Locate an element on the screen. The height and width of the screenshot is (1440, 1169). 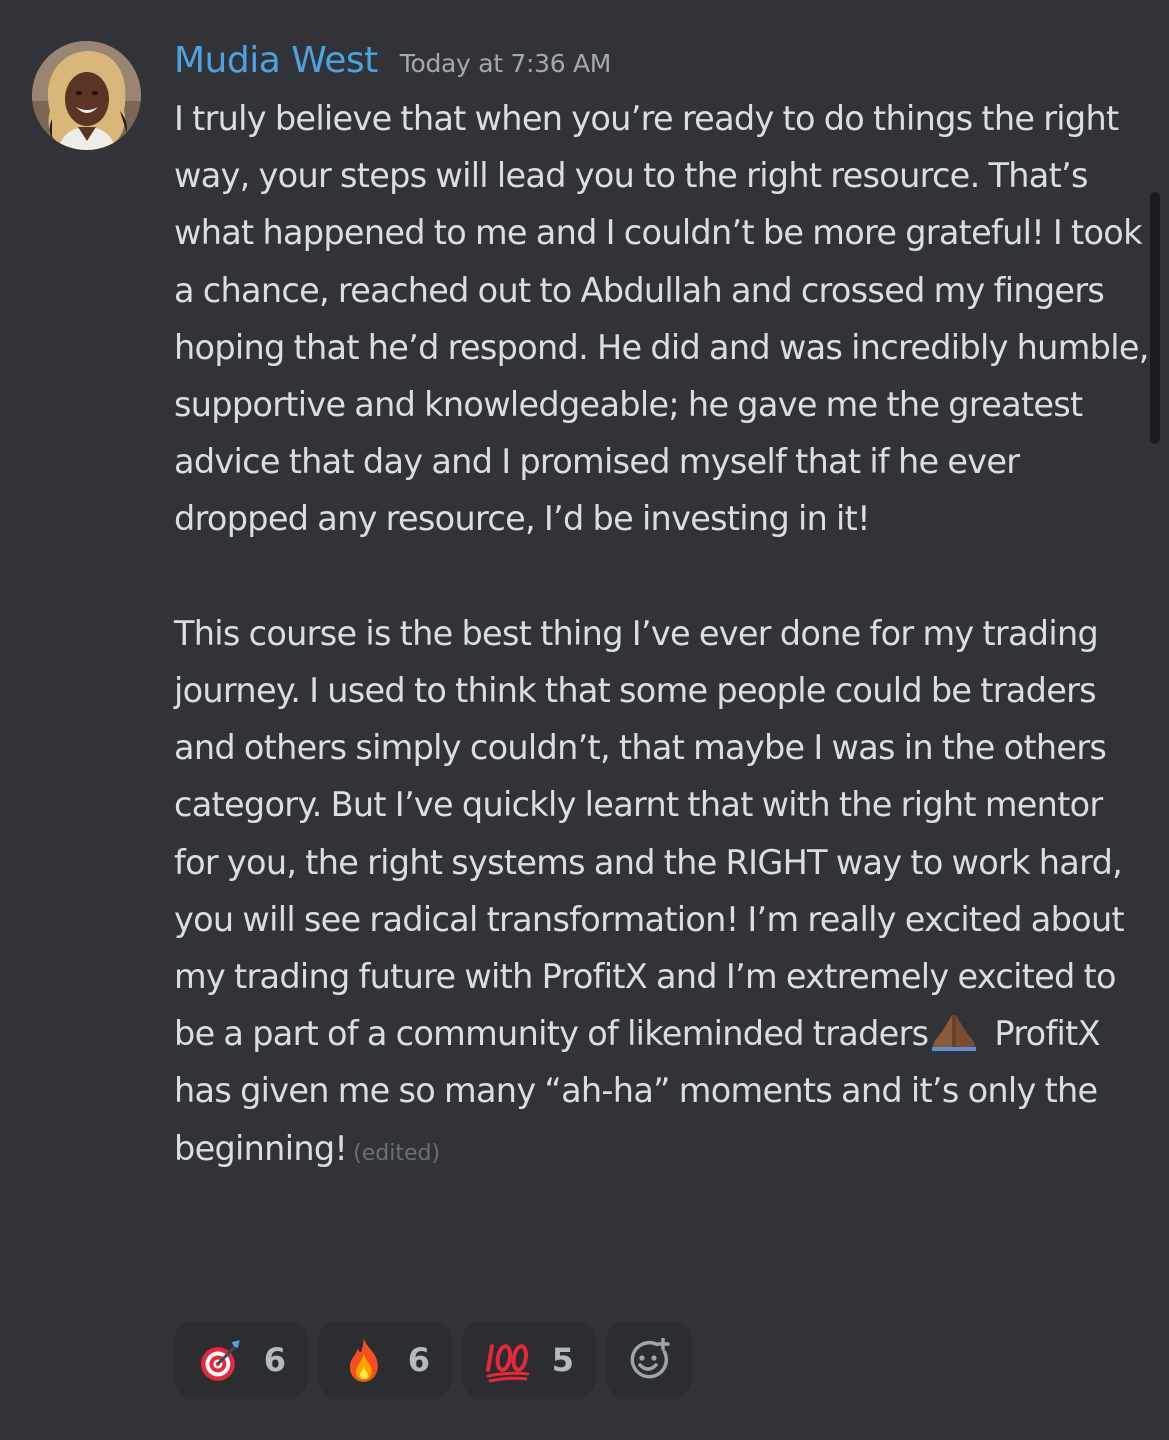
hundred-points-emoji is located at coordinates (507, 1362).